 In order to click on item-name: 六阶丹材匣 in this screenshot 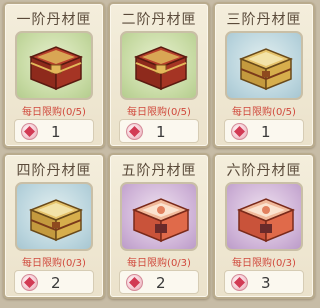, I will do `click(264, 171)`.